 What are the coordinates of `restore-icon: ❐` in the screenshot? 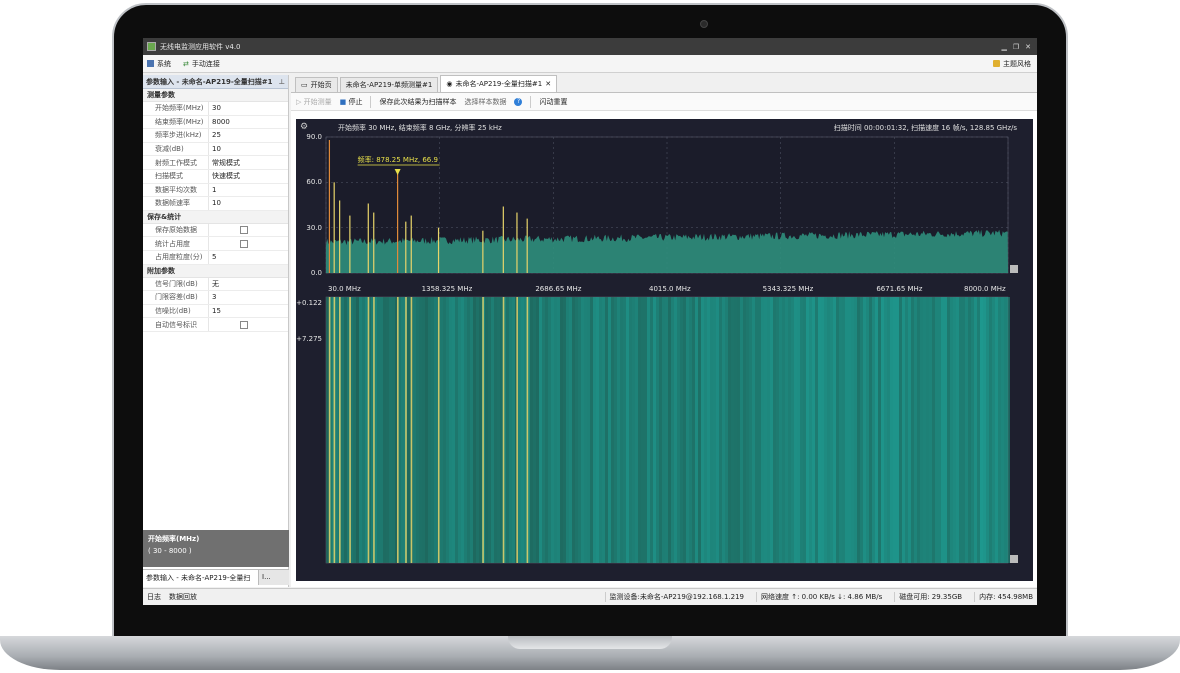 It's located at (1016, 47).